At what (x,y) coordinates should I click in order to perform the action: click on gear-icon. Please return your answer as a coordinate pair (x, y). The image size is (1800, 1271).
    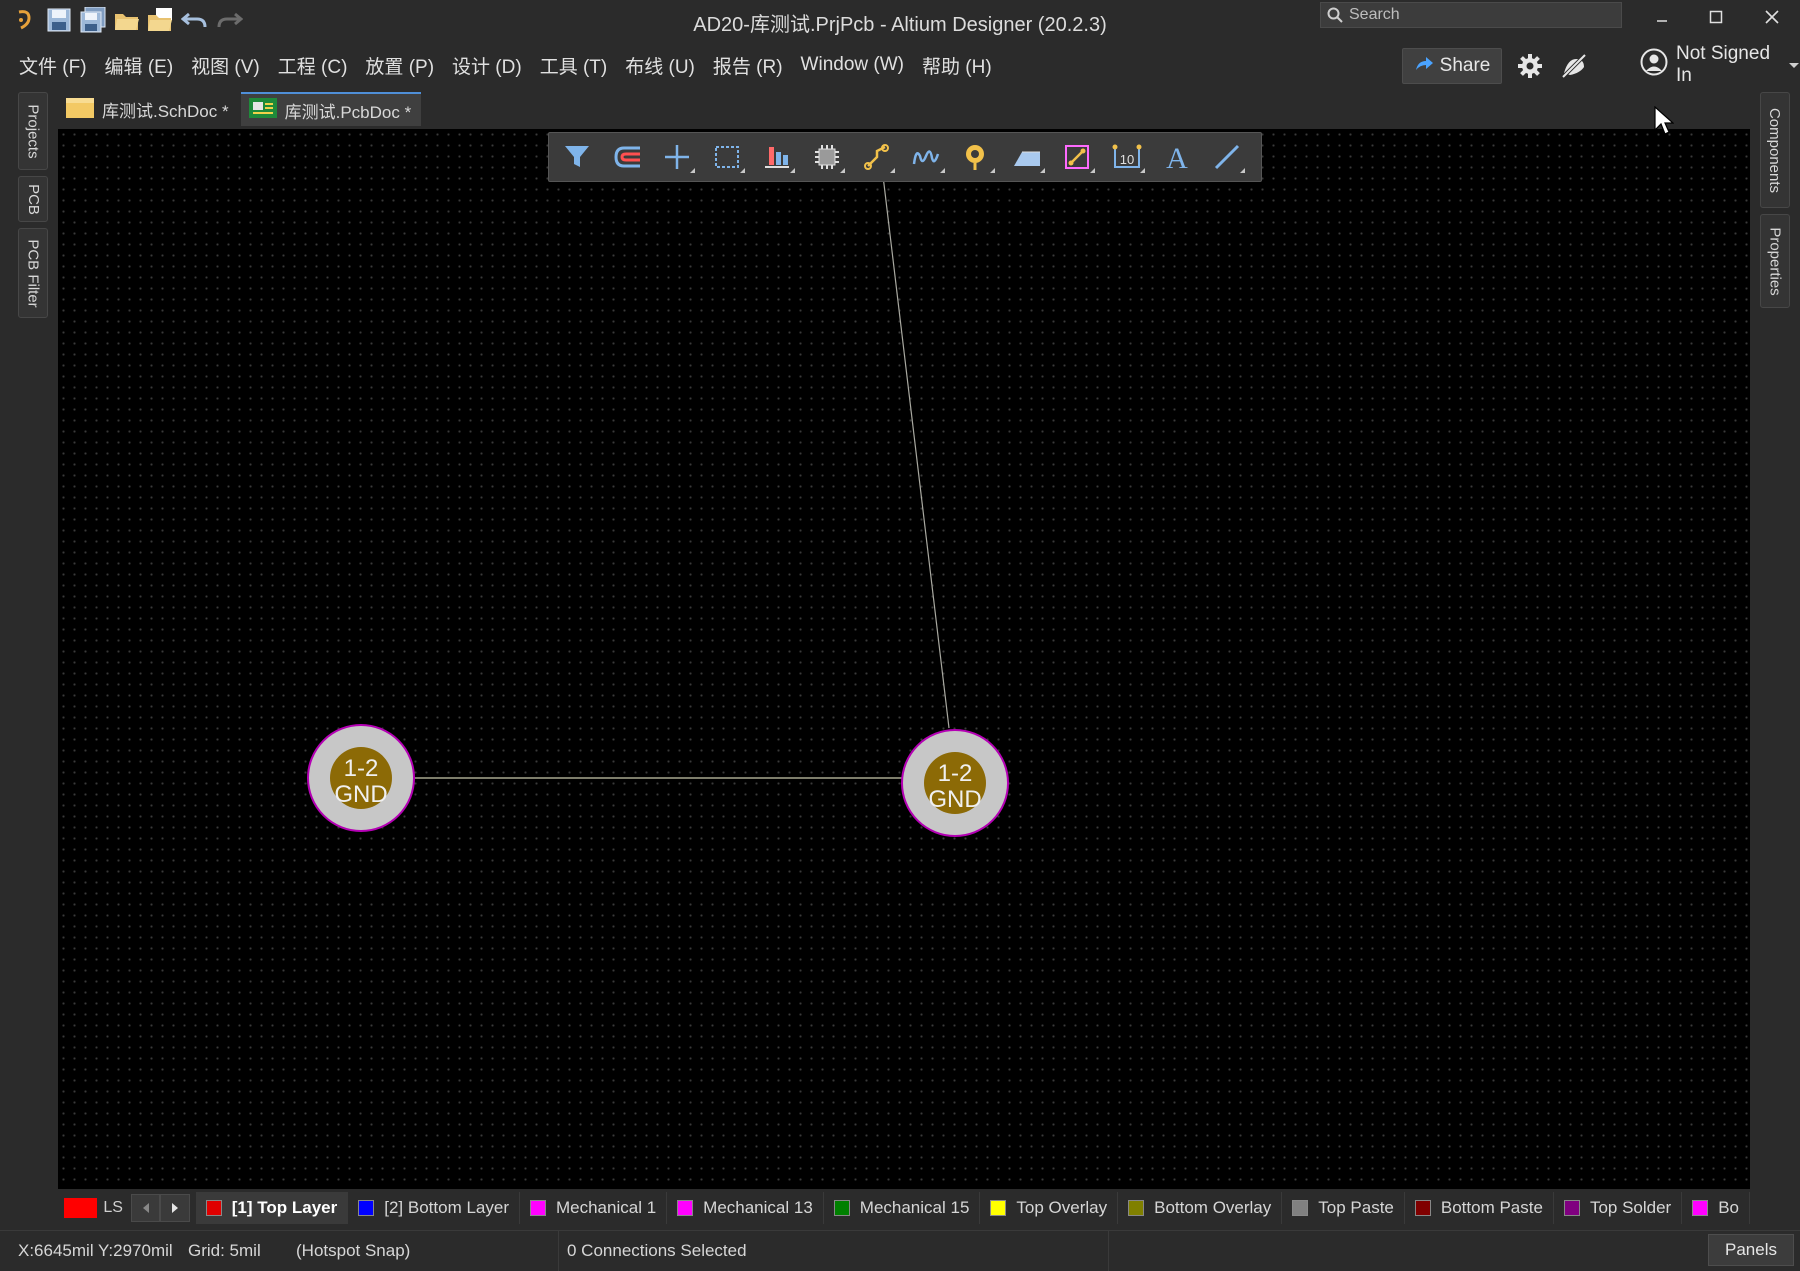
    Looking at the image, I should click on (1530, 66).